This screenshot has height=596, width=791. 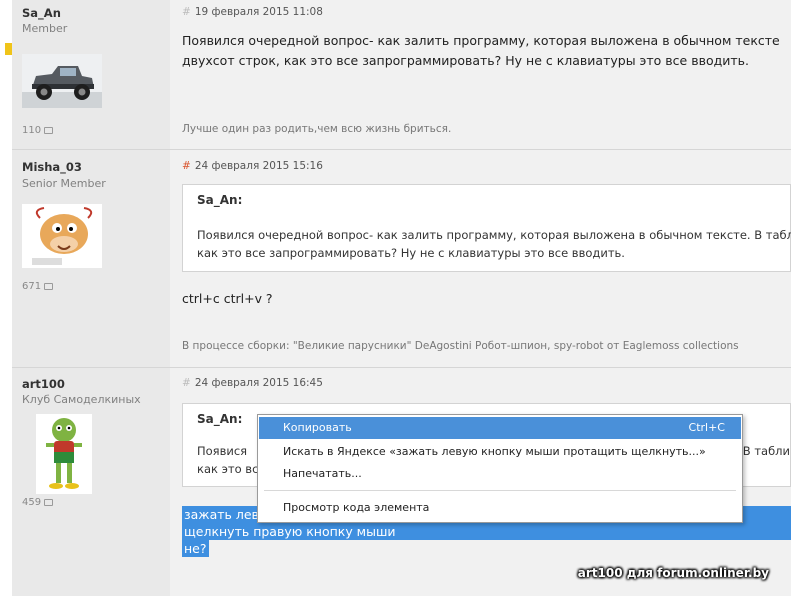 I want to click on post-date: 19 февраля 2015 11:08, so click(x=258, y=12).